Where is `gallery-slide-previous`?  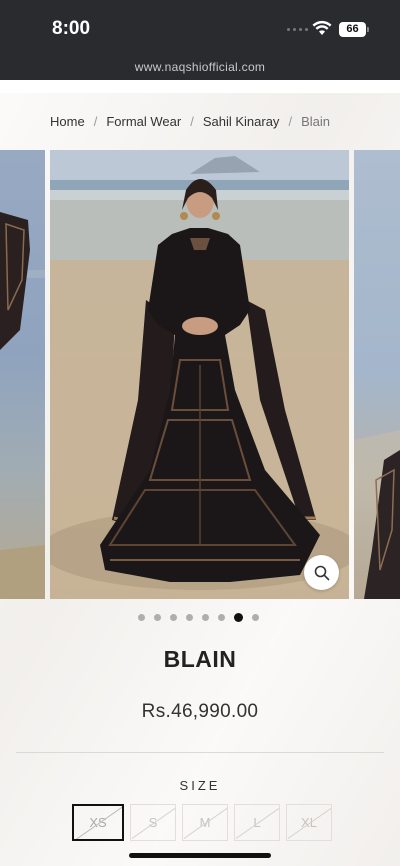 gallery-slide-previous is located at coordinates (22, 374).